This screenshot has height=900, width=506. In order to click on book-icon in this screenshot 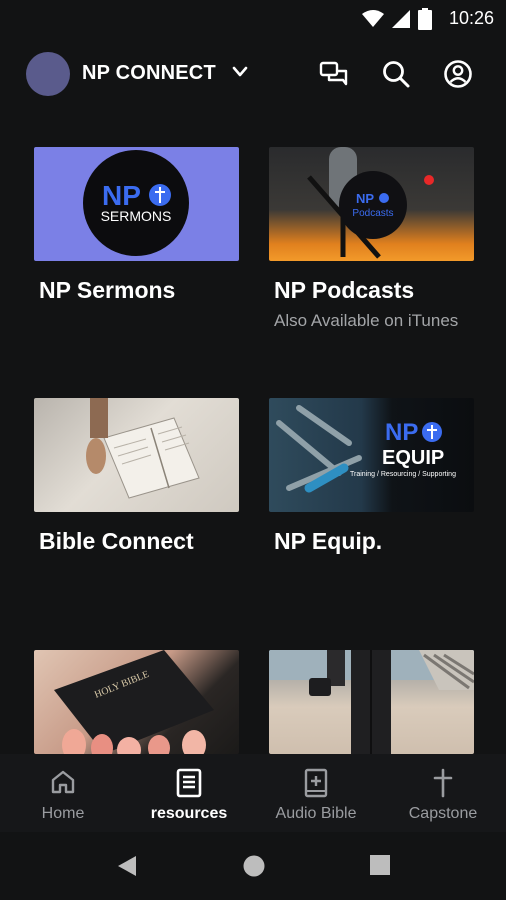, I will do `click(189, 783)`.